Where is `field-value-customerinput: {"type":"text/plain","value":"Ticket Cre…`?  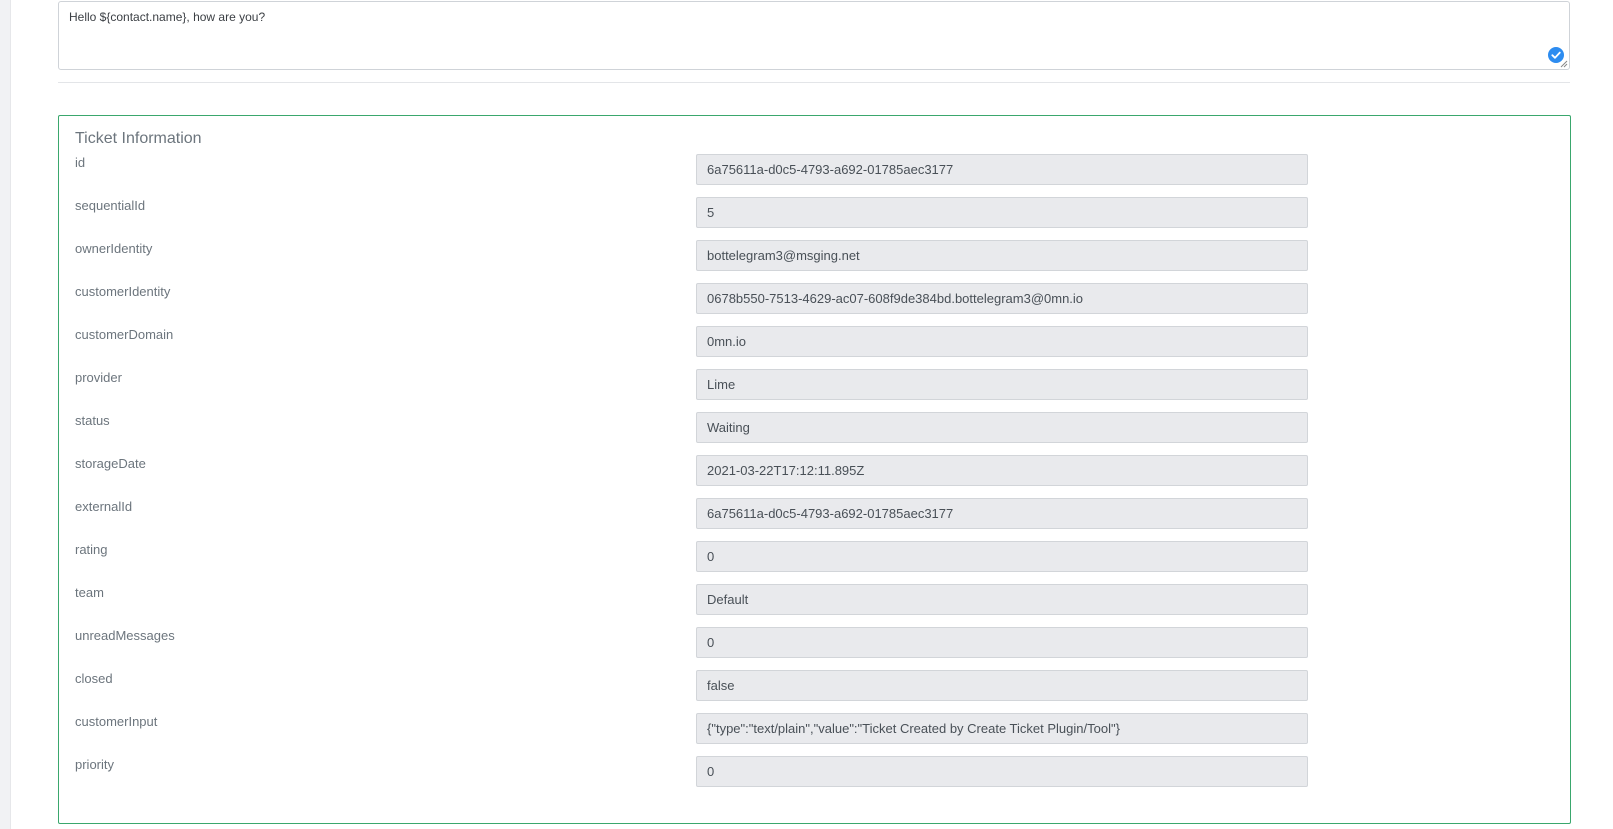
field-value-customerinput: {"type":"text/plain","value":"Ticket Cre… is located at coordinates (1002, 728).